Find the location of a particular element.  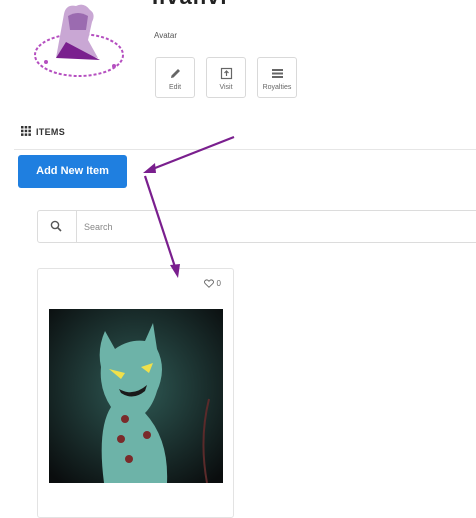

search-button is located at coordinates (57, 226).